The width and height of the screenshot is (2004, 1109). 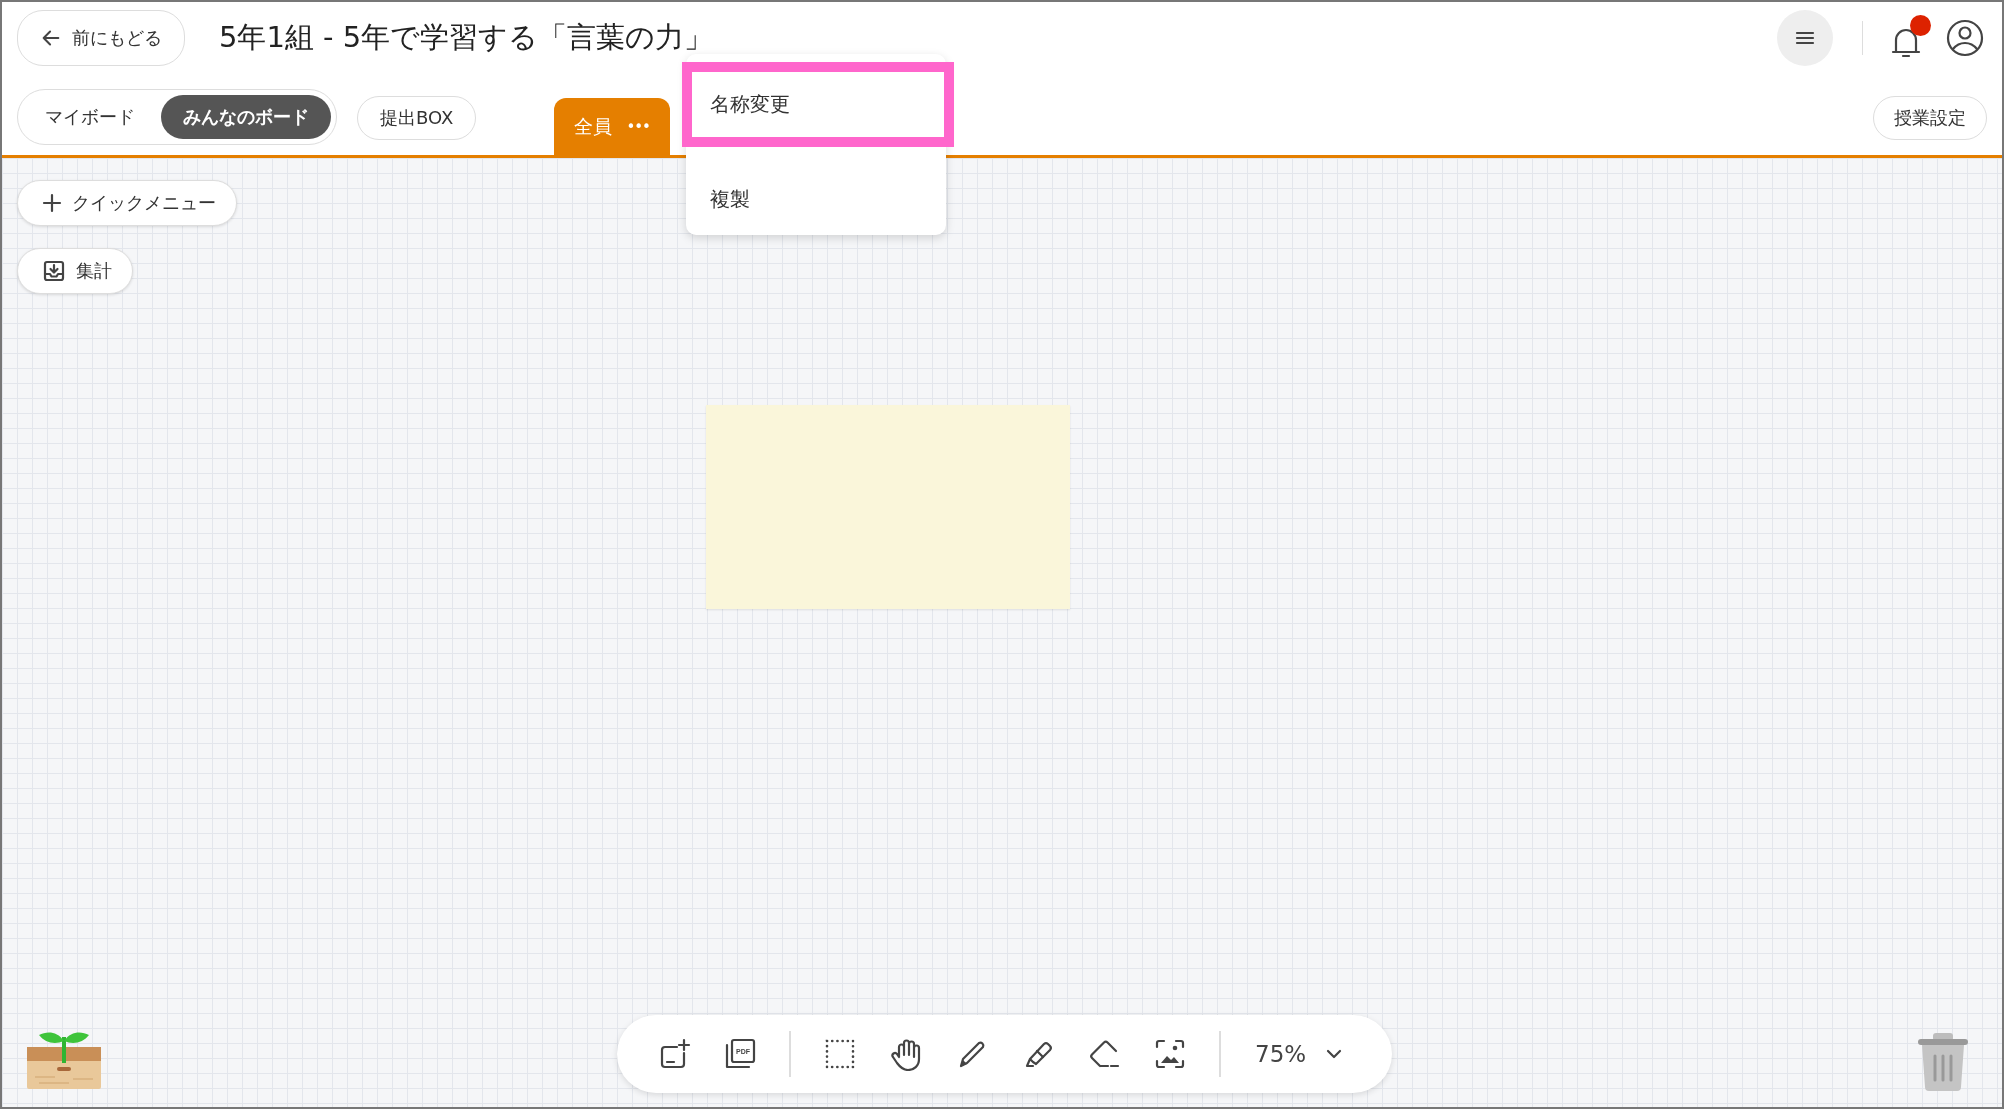 What do you see at coordinates (90, 117) in the screenshot?
I see `board-switch-tab: マイボード` at bounding box center [90, 117].